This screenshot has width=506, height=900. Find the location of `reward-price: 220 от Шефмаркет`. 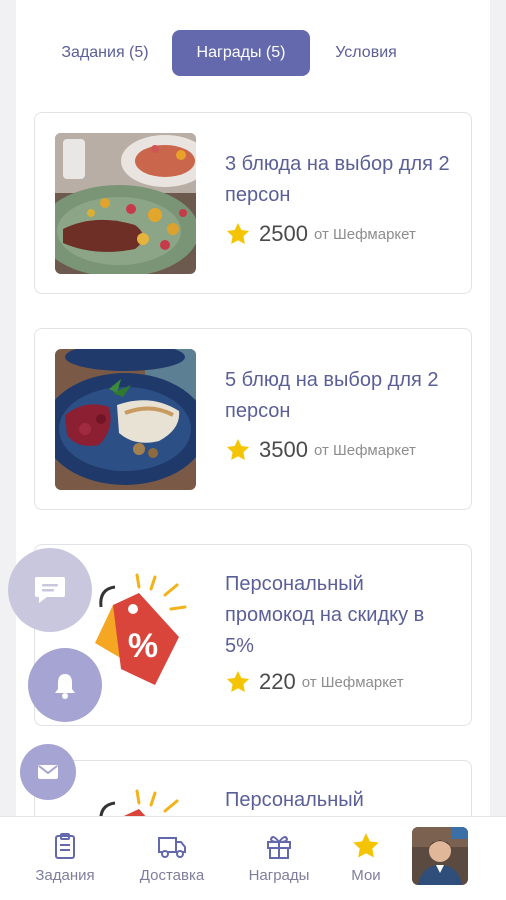

reward-price: 220 от Шефмаркет is located at coordinates (314, 682).